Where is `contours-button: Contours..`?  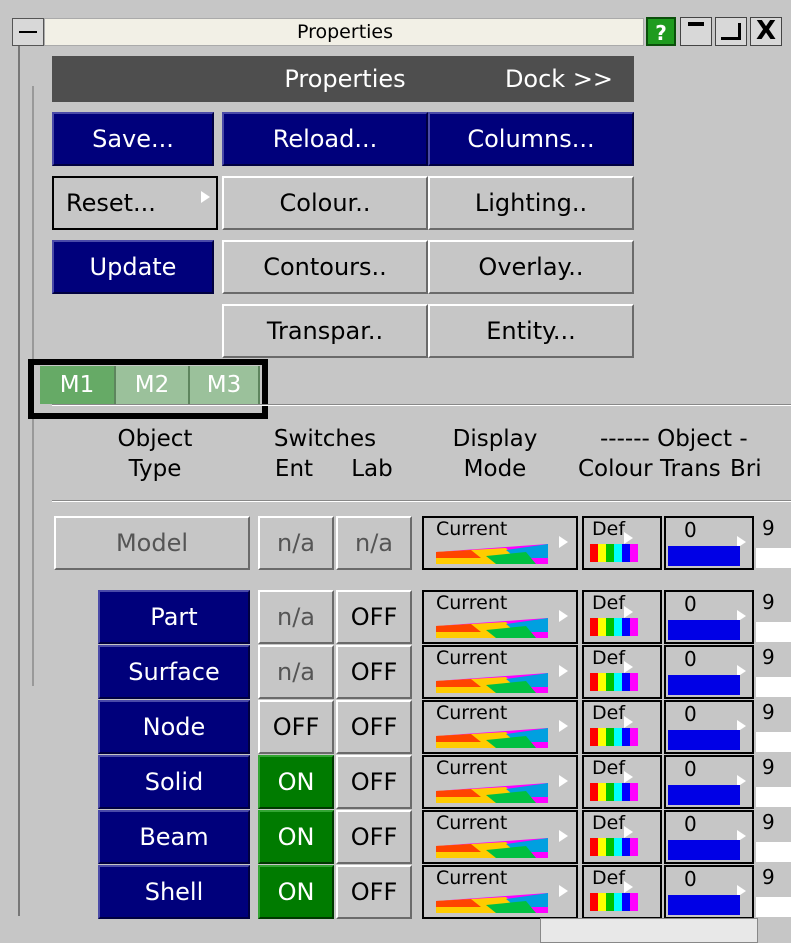
contours-button: Contours.. is located at coordinates (325, 267).